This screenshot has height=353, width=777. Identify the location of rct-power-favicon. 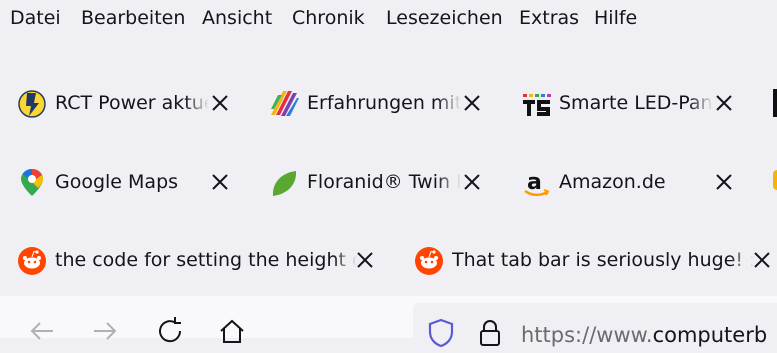
(33, 104).